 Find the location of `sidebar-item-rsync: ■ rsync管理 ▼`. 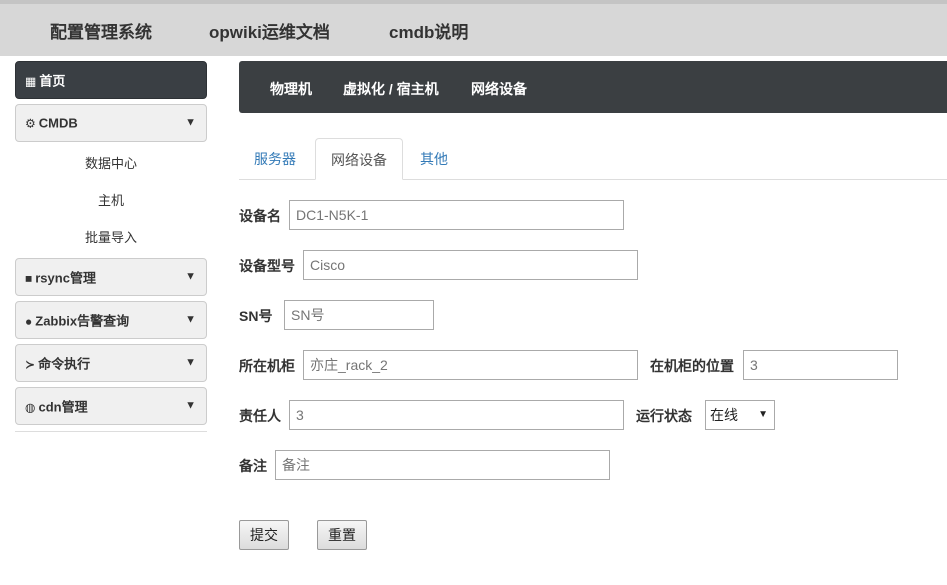

sidebar-item-rsync: ■ rsync管理 ▼ is located at coordinates (111, 277).